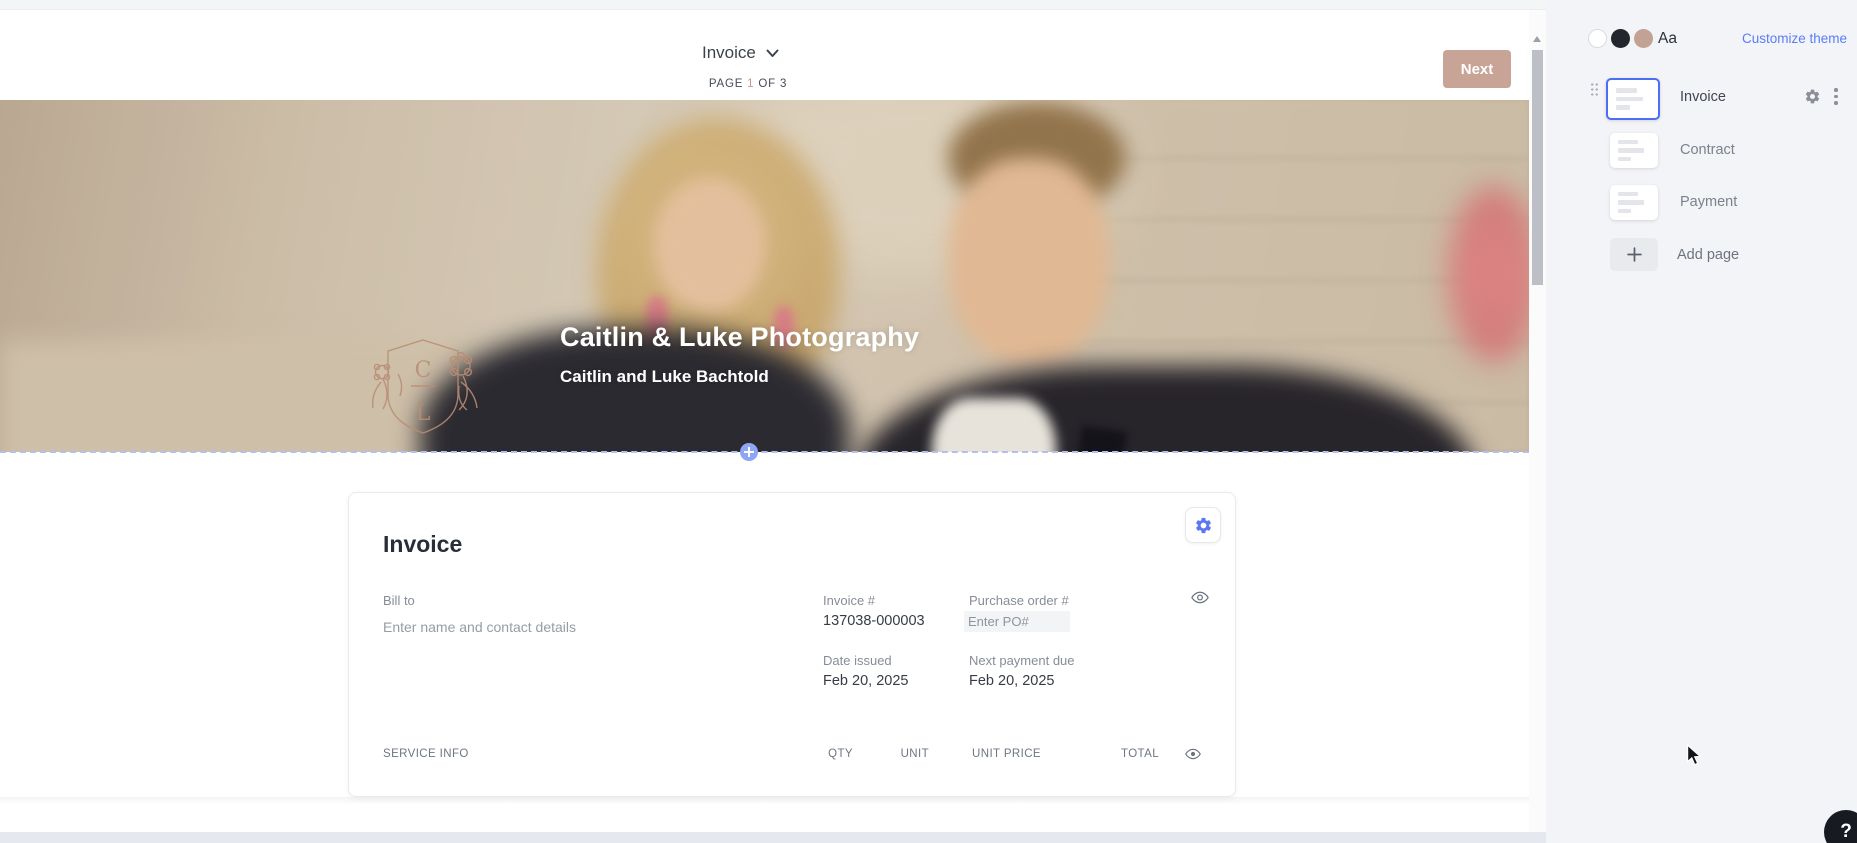 The width and height of the screenshot is (1857, 843). What do you see at coordinates (1537, 421) in the screenshot?
I see `main-scrollbar` at bounding box center [1537, 421].